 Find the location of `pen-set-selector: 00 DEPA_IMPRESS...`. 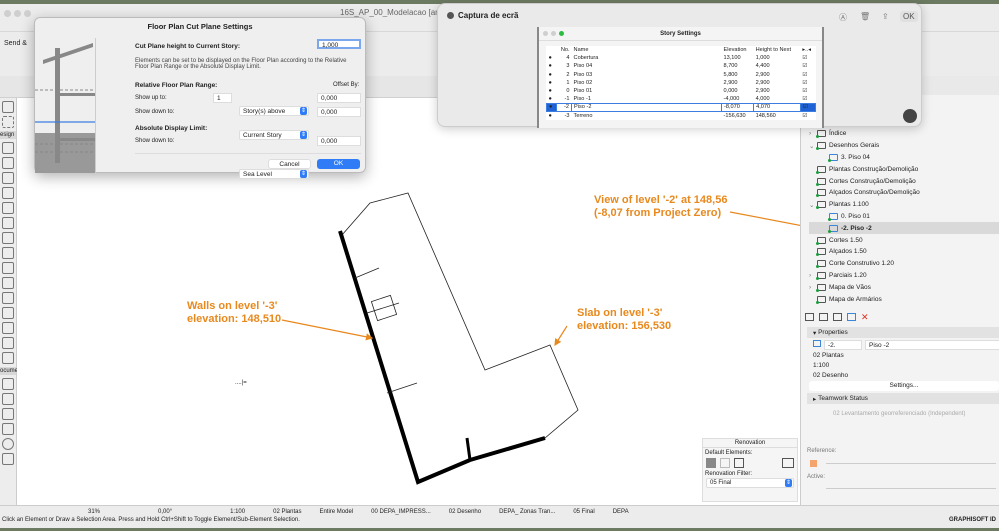

pen-set-selector: 00 DEPA_IMPRESS... is located at coordinates (401, 512).